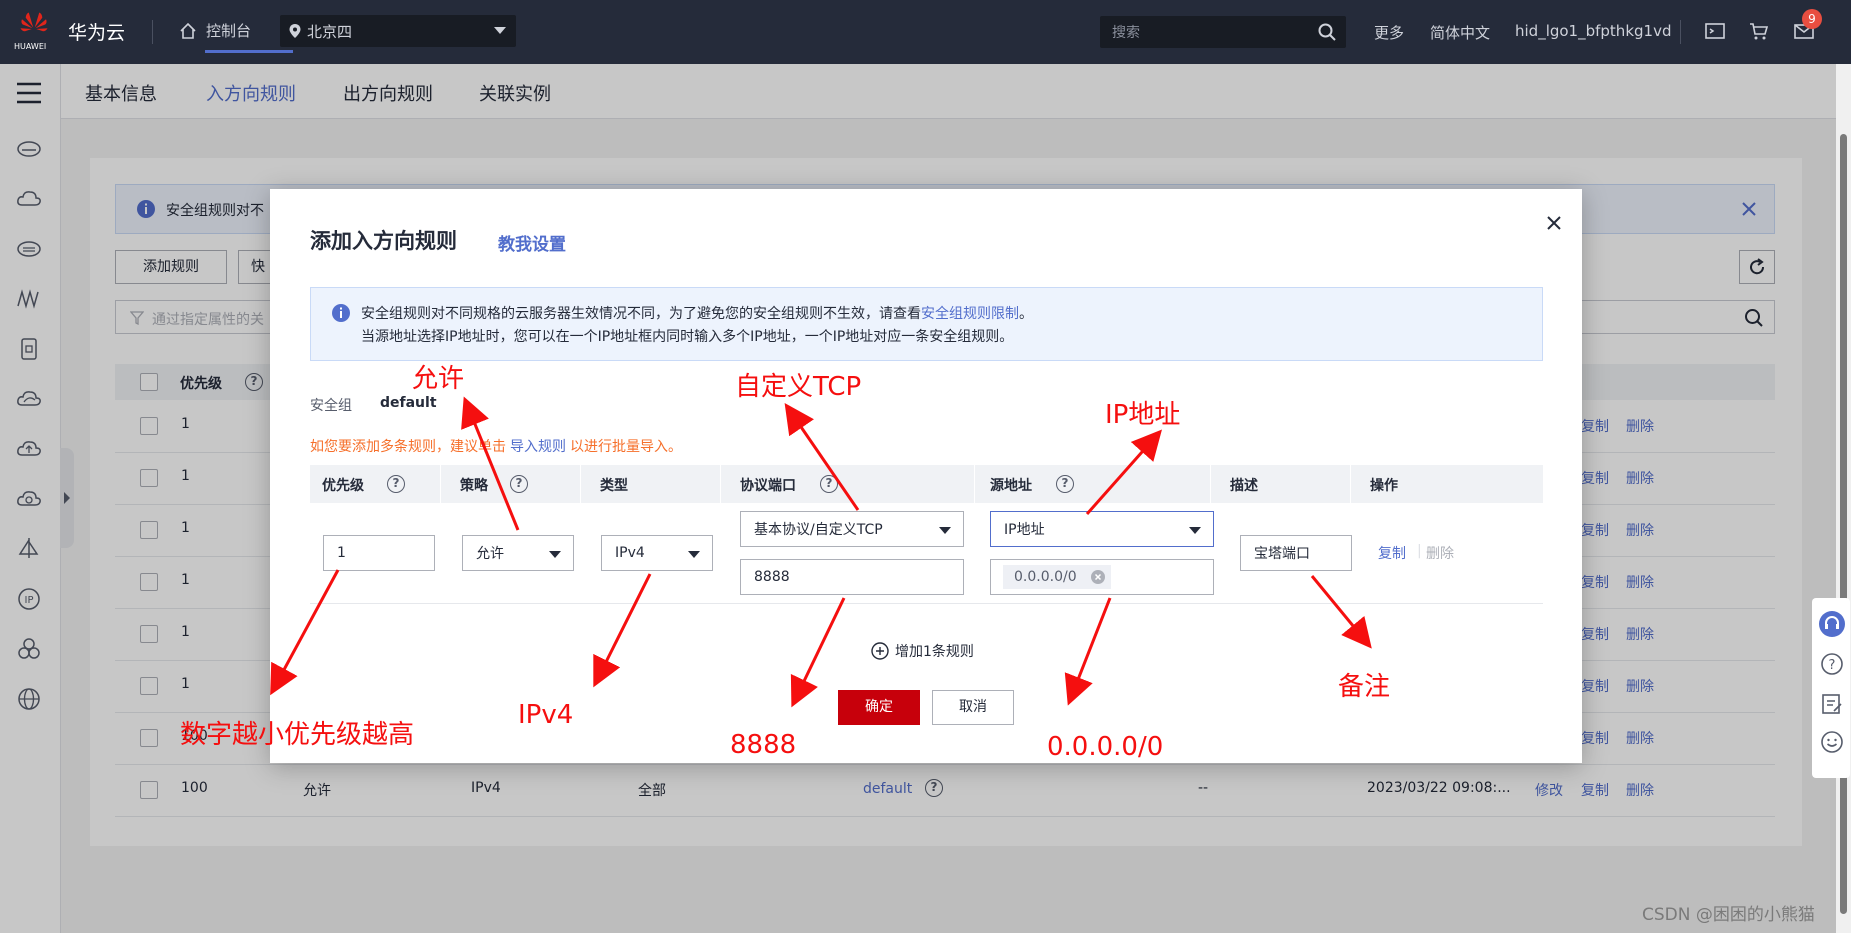 Image resolution: width=1851 pixels, height=933 pixels. I want to click on add-one-rule-button: 增加1条规则, so click(922, 651).